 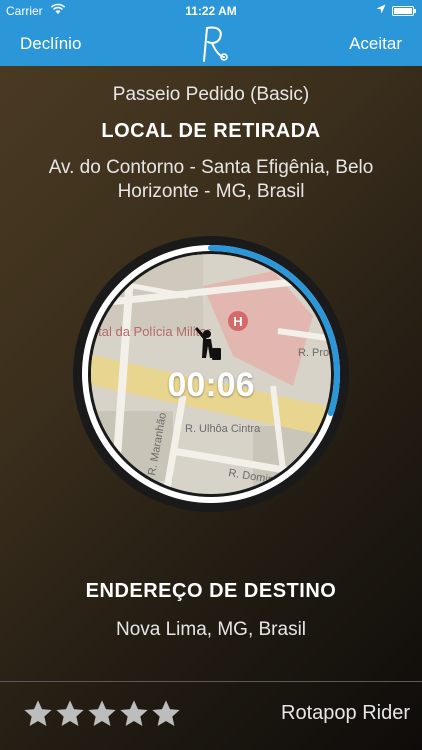 I want to click on destination-title: ENDEREÇO DE DESTINO, so click(x=211, y=591).